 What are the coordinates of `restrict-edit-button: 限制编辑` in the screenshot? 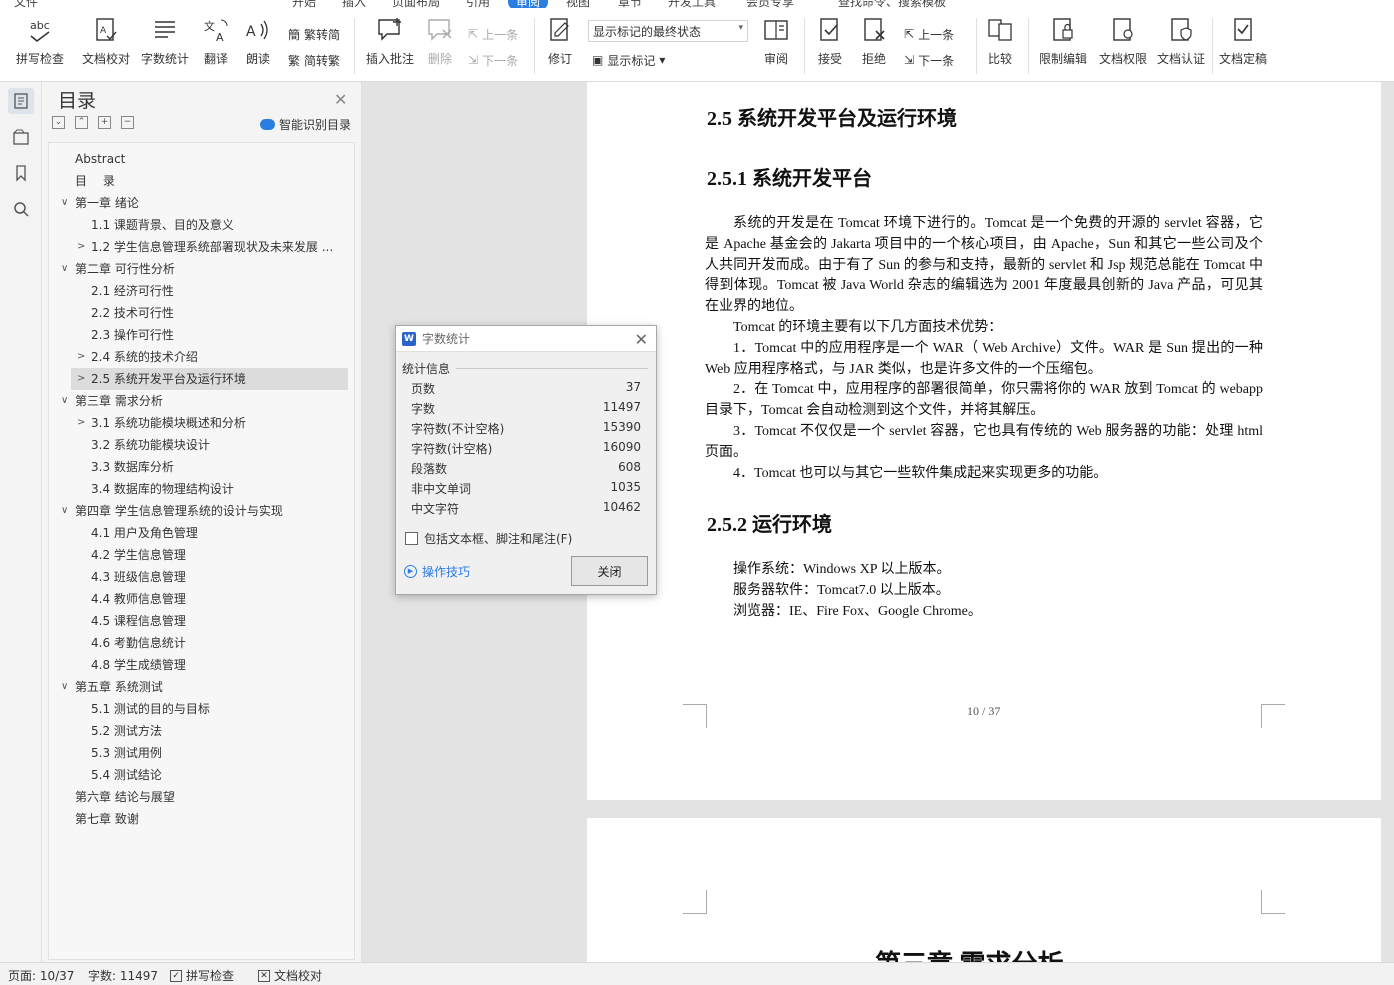 It's located at (1063, 45).